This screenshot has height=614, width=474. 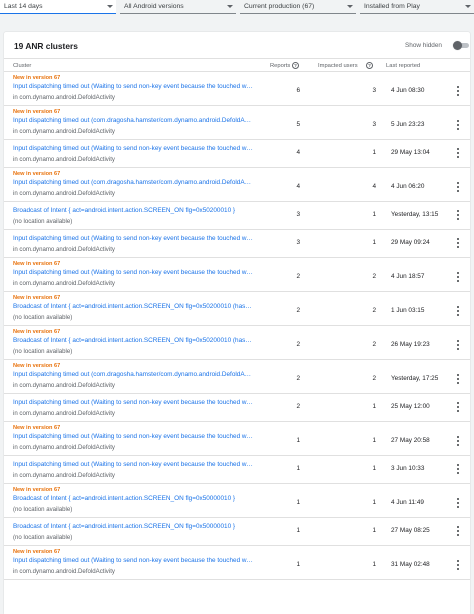 I want to click on date-range-select: Last 14 days, so click(x=58, y=7).